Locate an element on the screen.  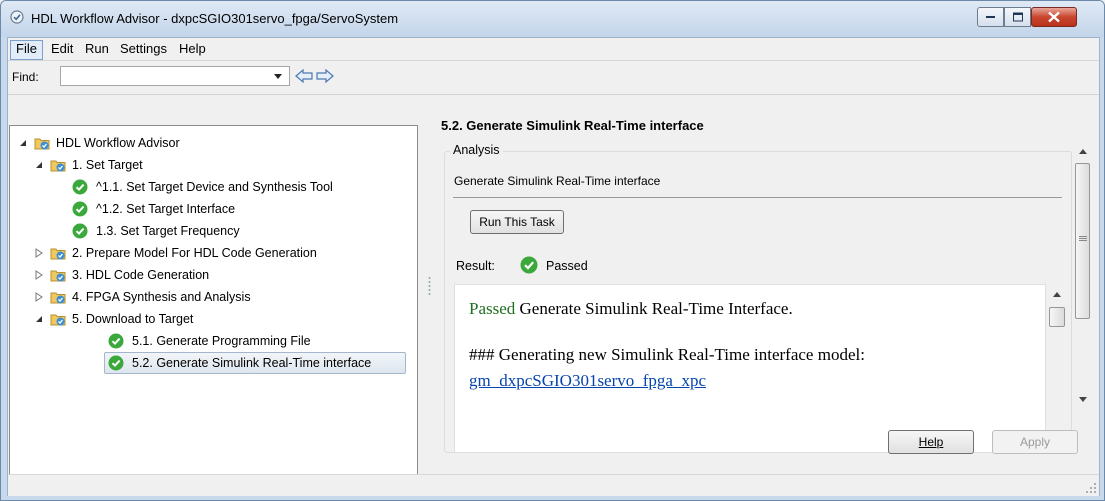
close-icon is located at coordinates (1054, 17).